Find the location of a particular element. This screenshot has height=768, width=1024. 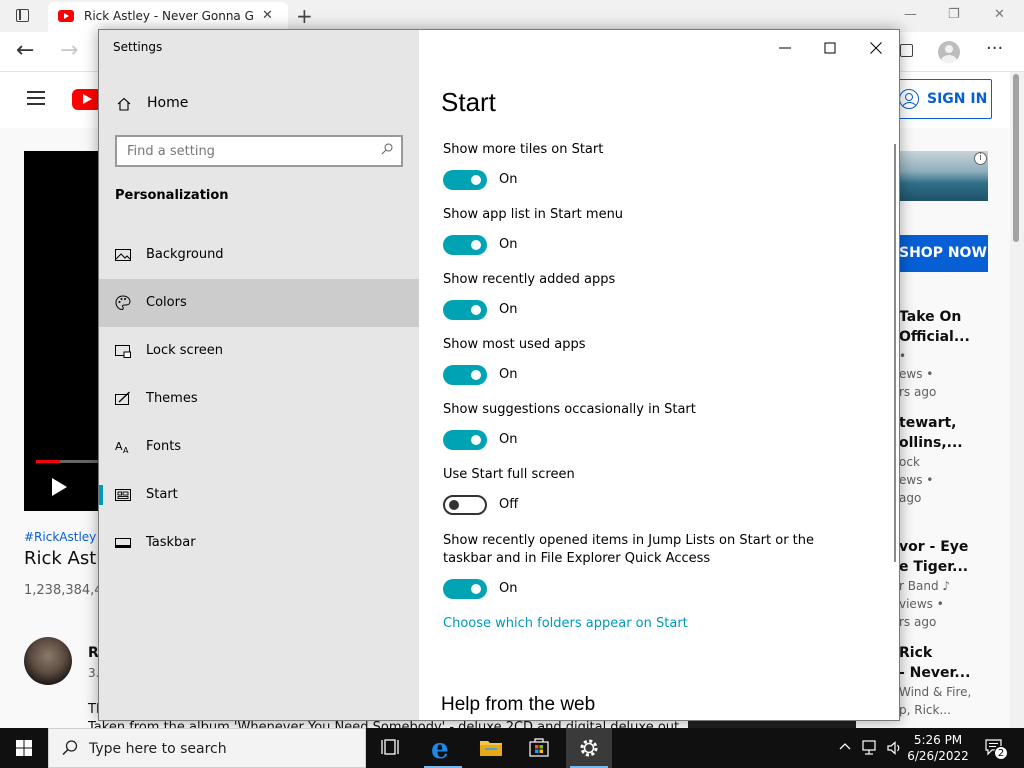

nav-item-themes: Themes is located at coordinates (259, 399).